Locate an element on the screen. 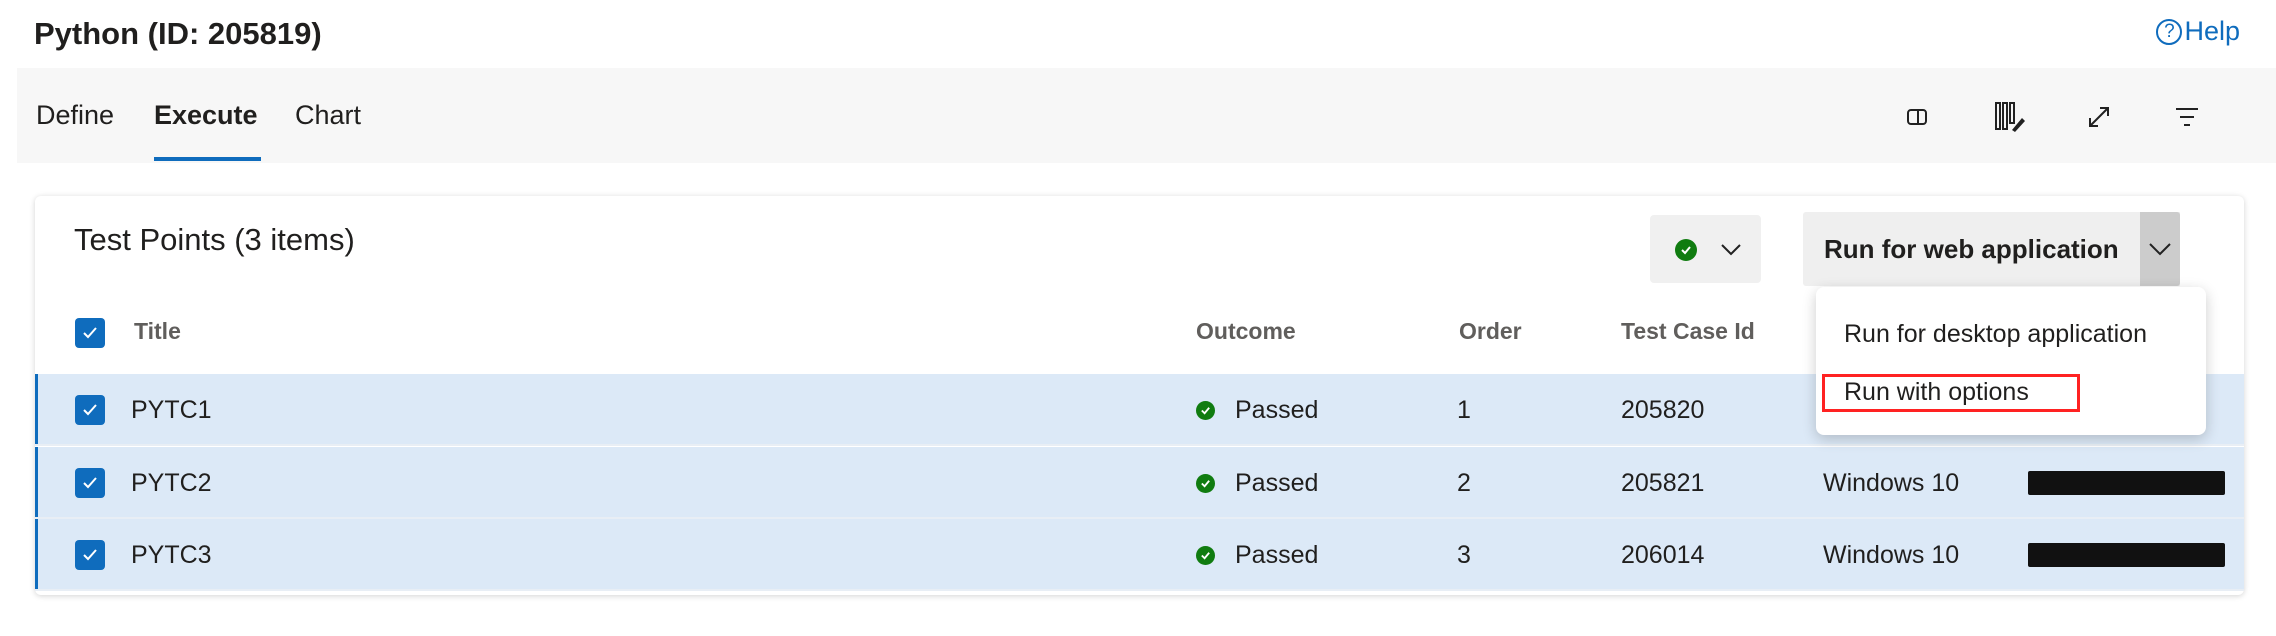  row-test-case-id: 205820 is located at coordinates (1663, 410).